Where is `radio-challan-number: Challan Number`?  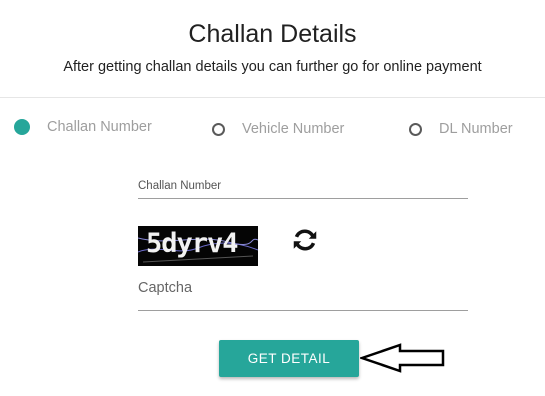
radio-challan-number: Challan Number is located at coordinates (83, 127).